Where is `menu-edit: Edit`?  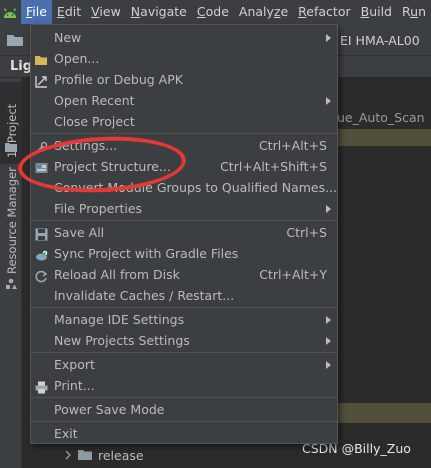
menu-edit: Edit is located at coordinates (69, 12).